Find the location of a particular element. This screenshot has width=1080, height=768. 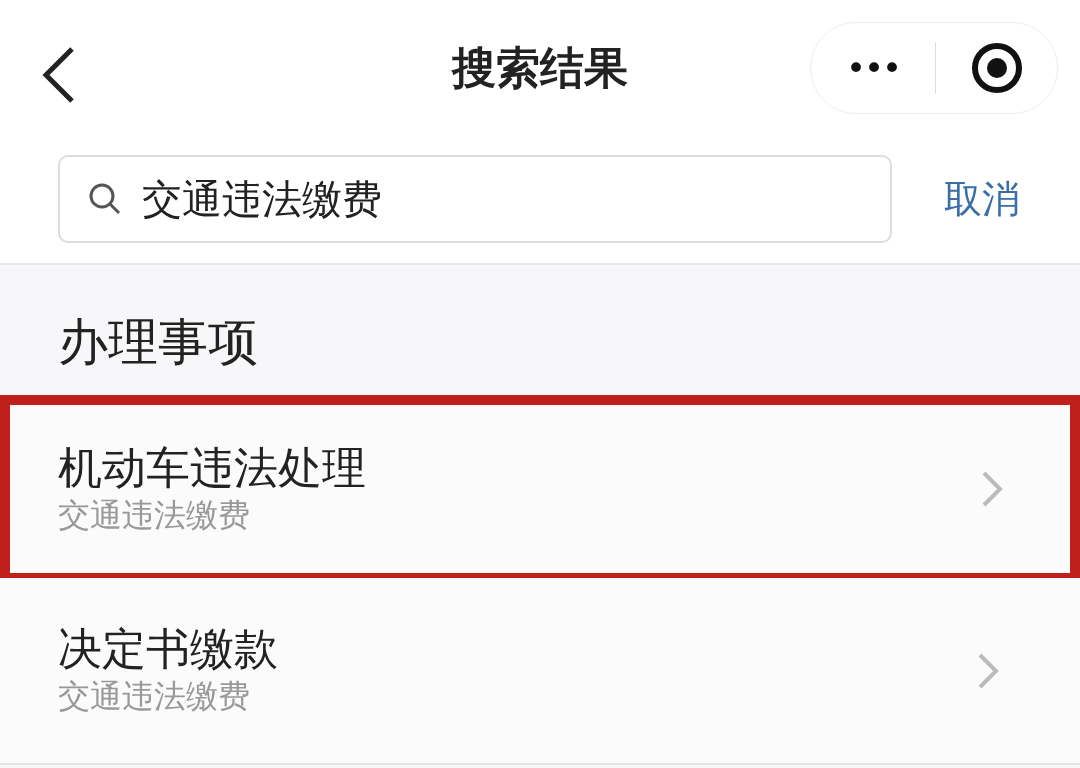

search-field: 交通违法缴费 is located at coordinates (475, 199).